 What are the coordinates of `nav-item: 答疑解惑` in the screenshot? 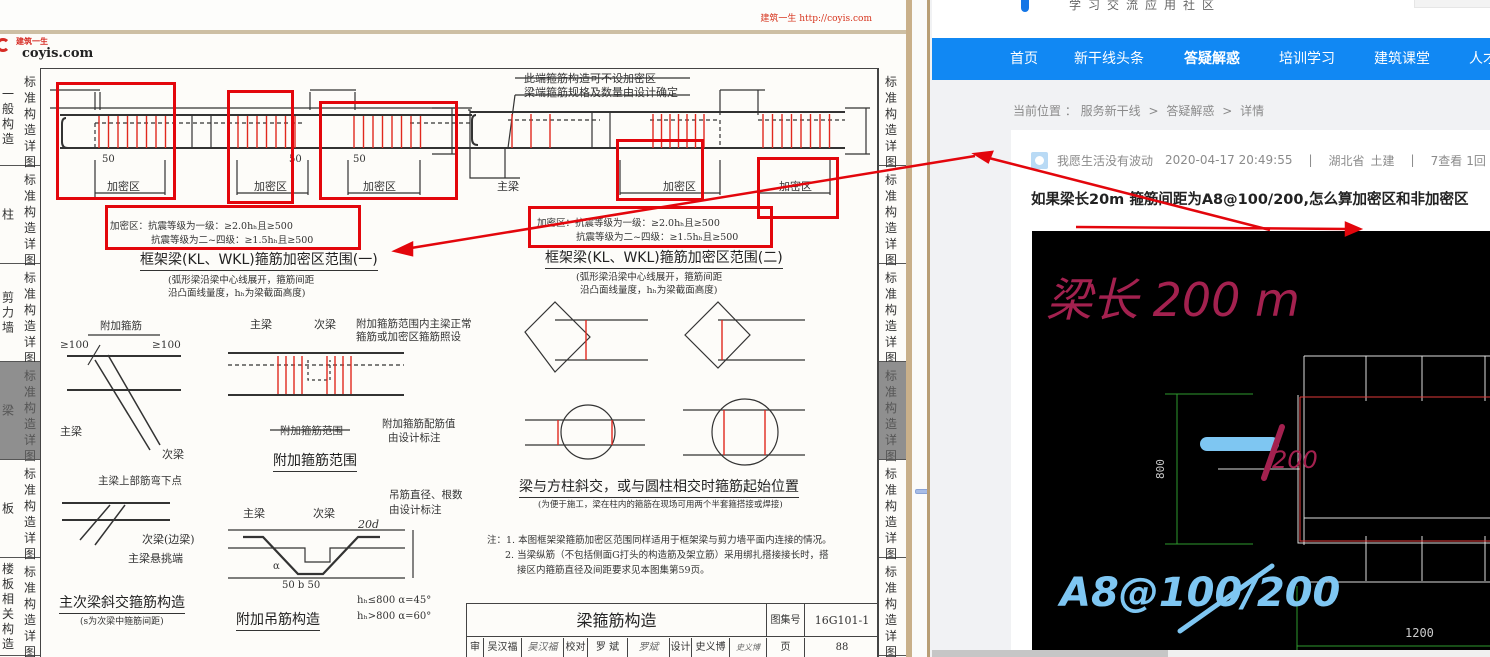 It's located at (1212, 59).